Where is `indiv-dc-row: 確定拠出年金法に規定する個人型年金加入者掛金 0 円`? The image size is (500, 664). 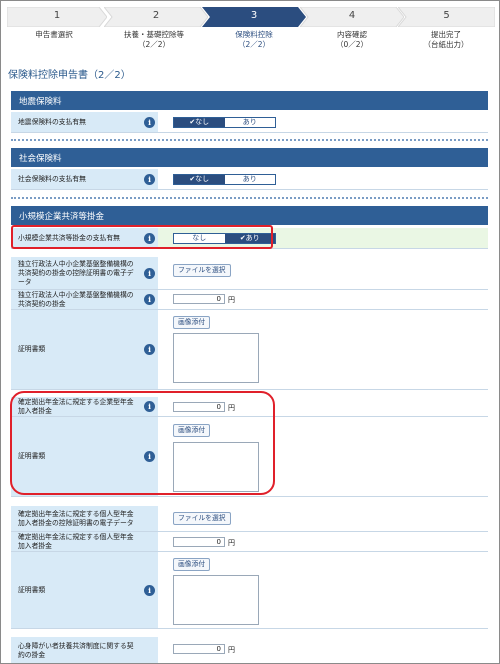 indiv-dc-row: 確定拠出年金法に規定する個人型年金加入者掛金 0 円 is located at coordinates (249, 542).